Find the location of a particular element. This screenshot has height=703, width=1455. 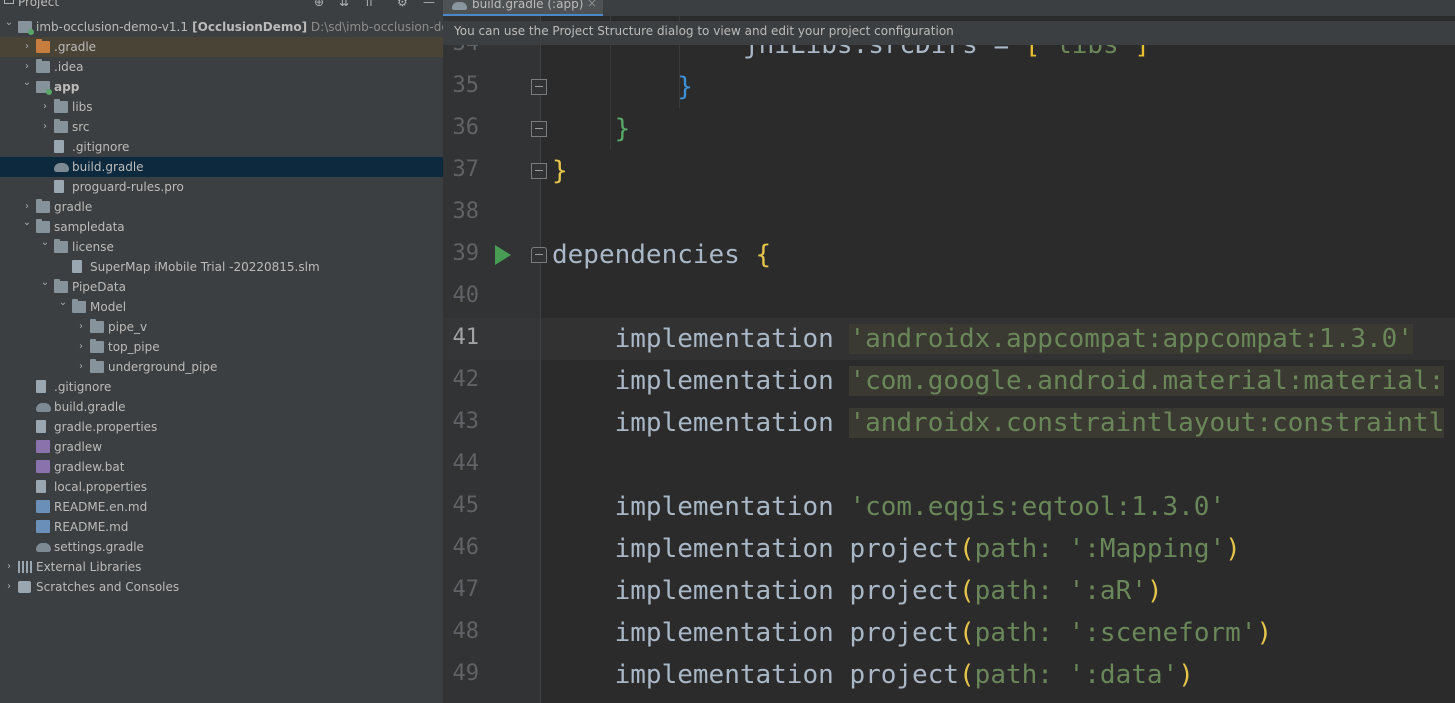

tree-item: gradle.properties is located at coordinates (221, 427).